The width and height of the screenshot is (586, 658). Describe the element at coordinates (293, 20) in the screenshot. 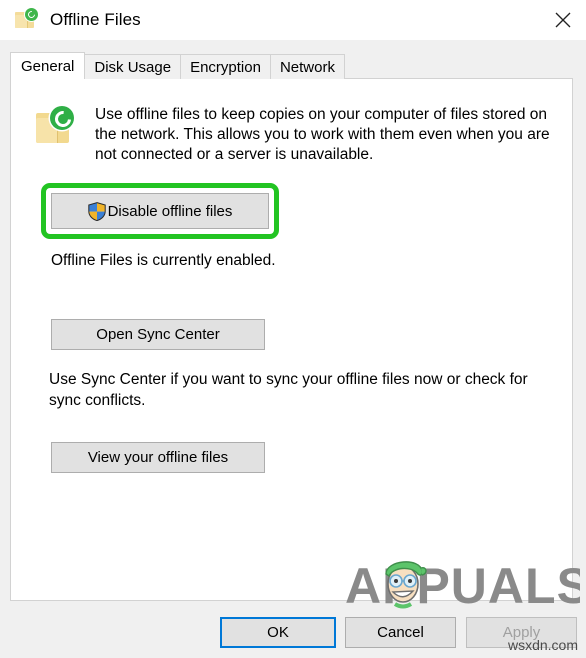

I see `title-bar: Offline Files` at that location.